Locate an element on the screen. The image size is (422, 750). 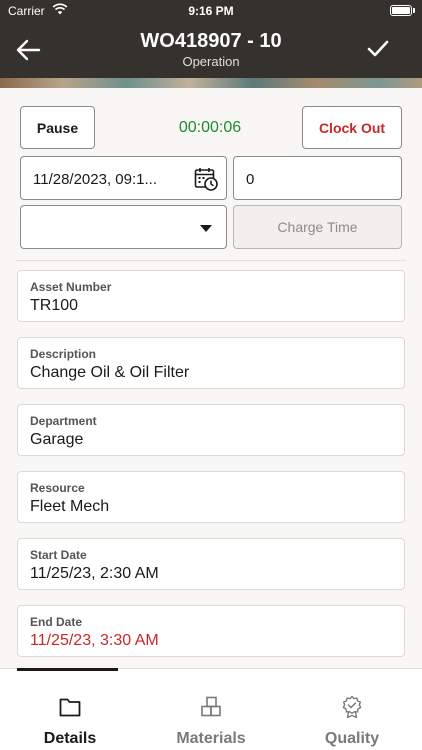
tab-materials: Materials is located at coordinates (211, 709).